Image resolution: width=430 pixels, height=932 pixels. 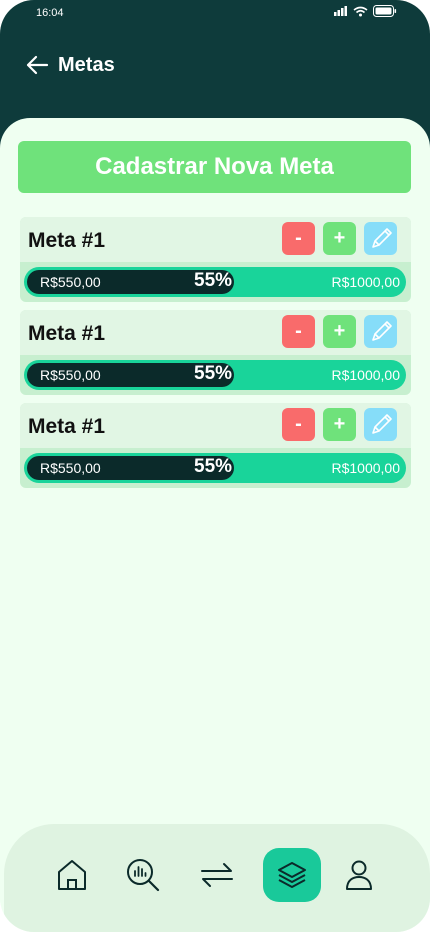 I want to click on home-icon, so click(x=72, y=875).